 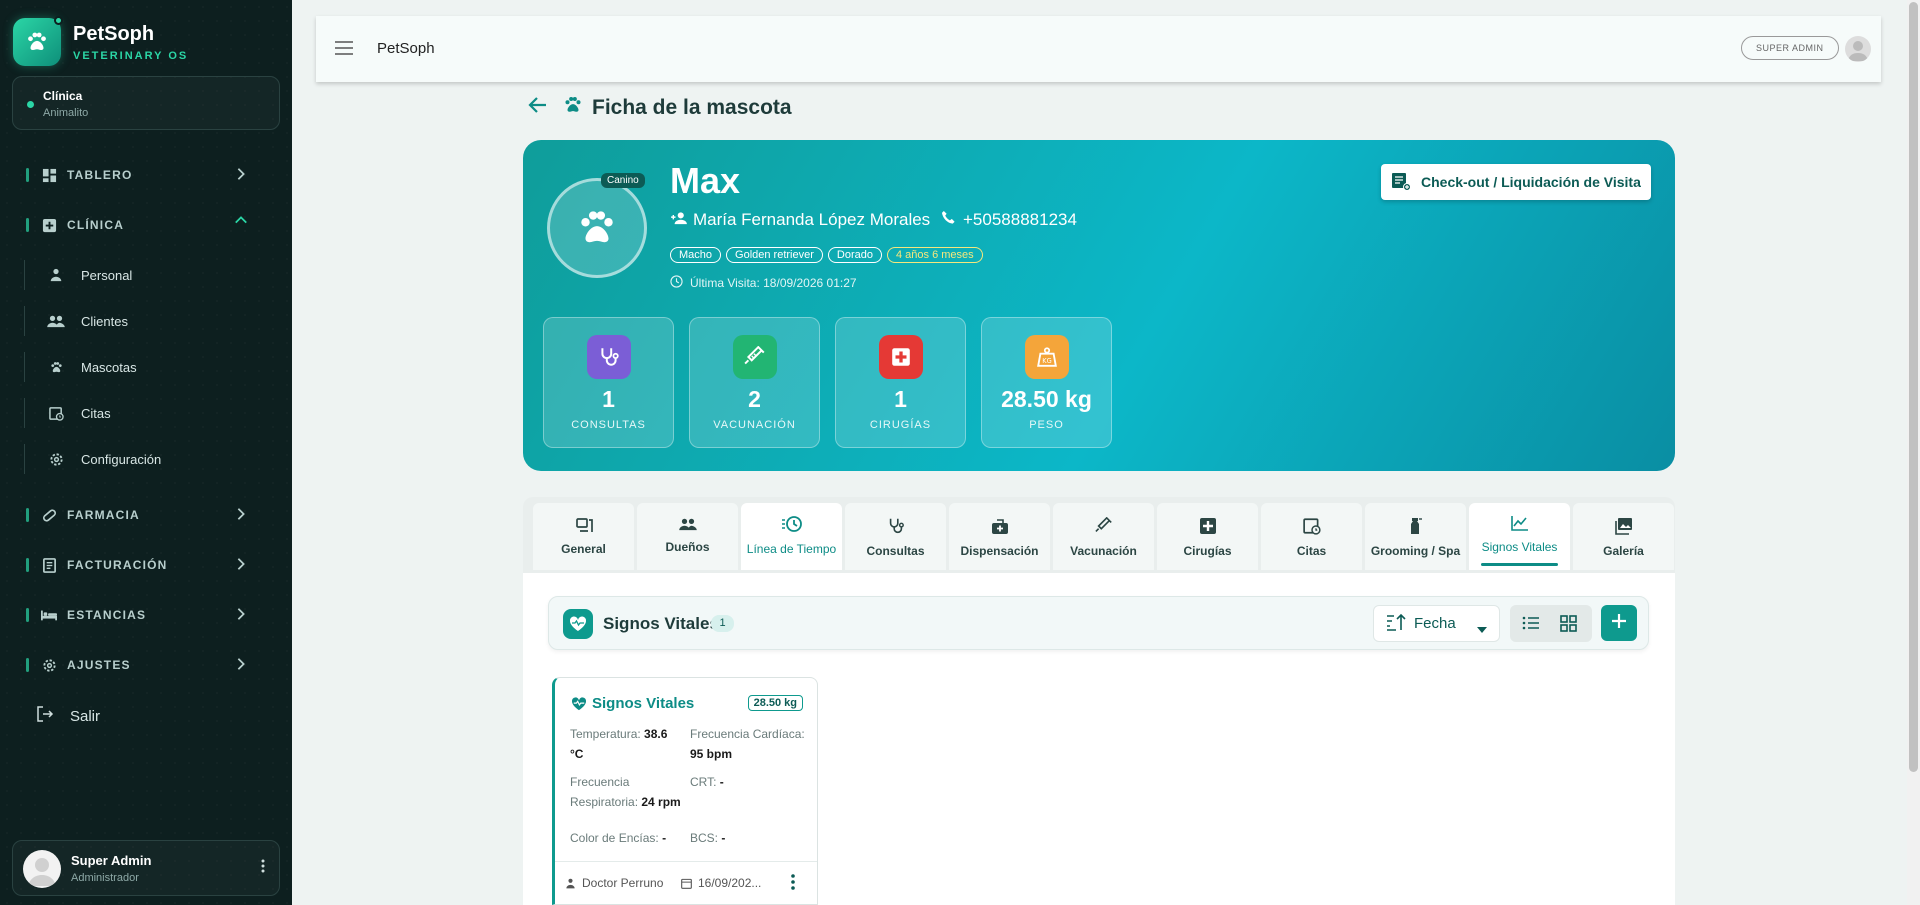 What do you see at coordinates (1858, 49) in the screenshot?
I see `user-avatar-icon` at bounding box center [1858, 49].